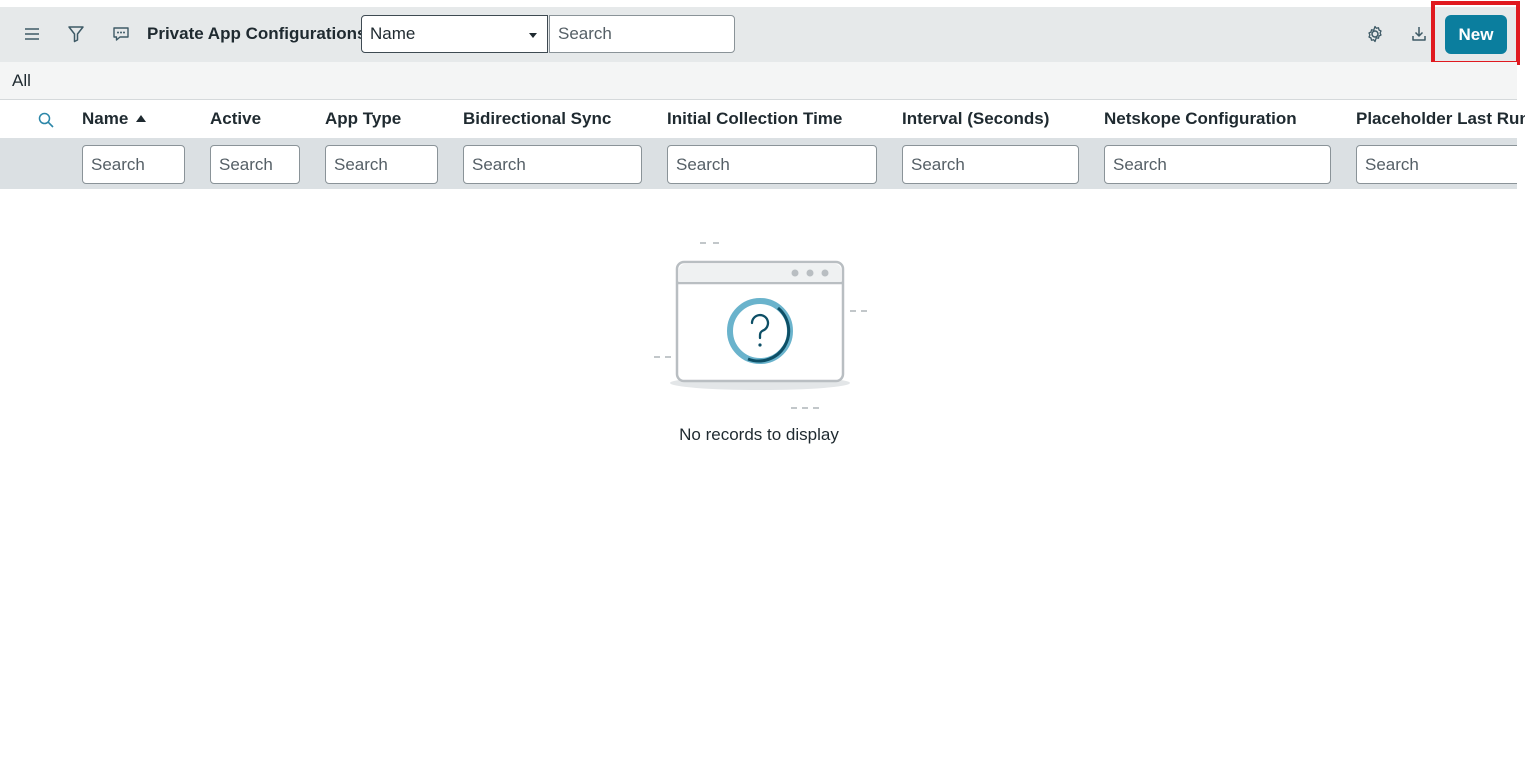  What do you see at coordinates (642, 34) in the screenshot?
I see `search-input` at bounding box center [642, 34].